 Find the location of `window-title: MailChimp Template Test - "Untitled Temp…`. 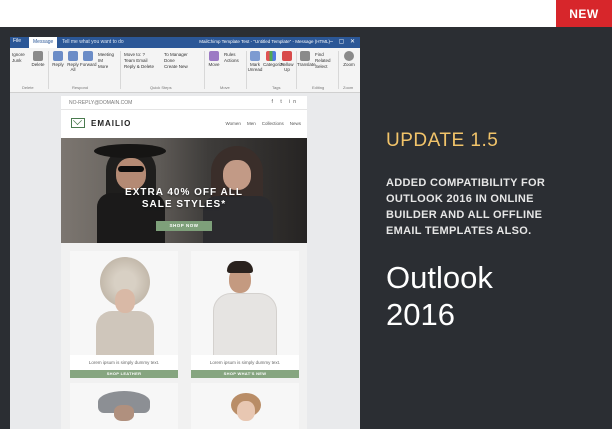

window-title: MailChimp Template Test - "Untitled Temp… is located at coordinates (264, 41).